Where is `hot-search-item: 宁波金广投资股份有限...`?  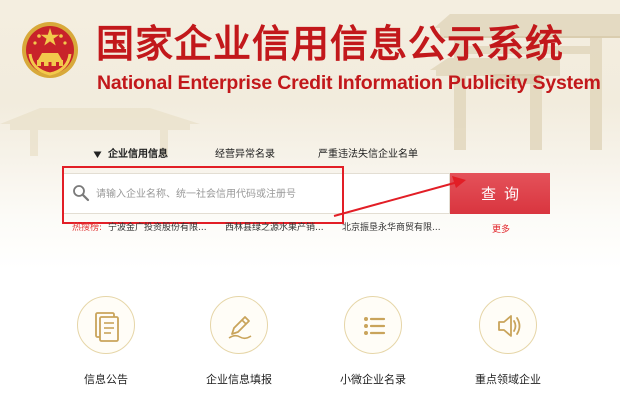 hot-search-item: 宁波金广投资股份有限... is located at coordinates (157, 226).